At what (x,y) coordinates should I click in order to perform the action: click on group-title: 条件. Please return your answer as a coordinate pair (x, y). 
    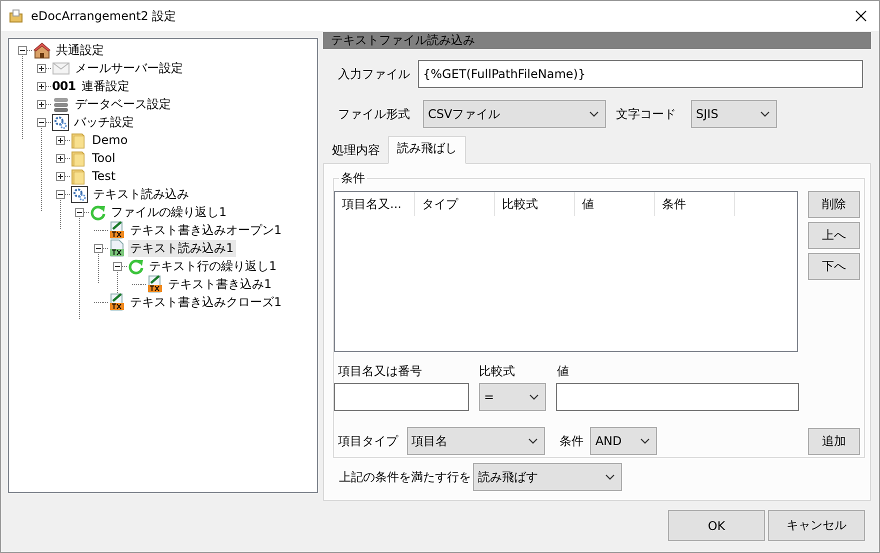
    Looking at the image, I should click on (353, 178).